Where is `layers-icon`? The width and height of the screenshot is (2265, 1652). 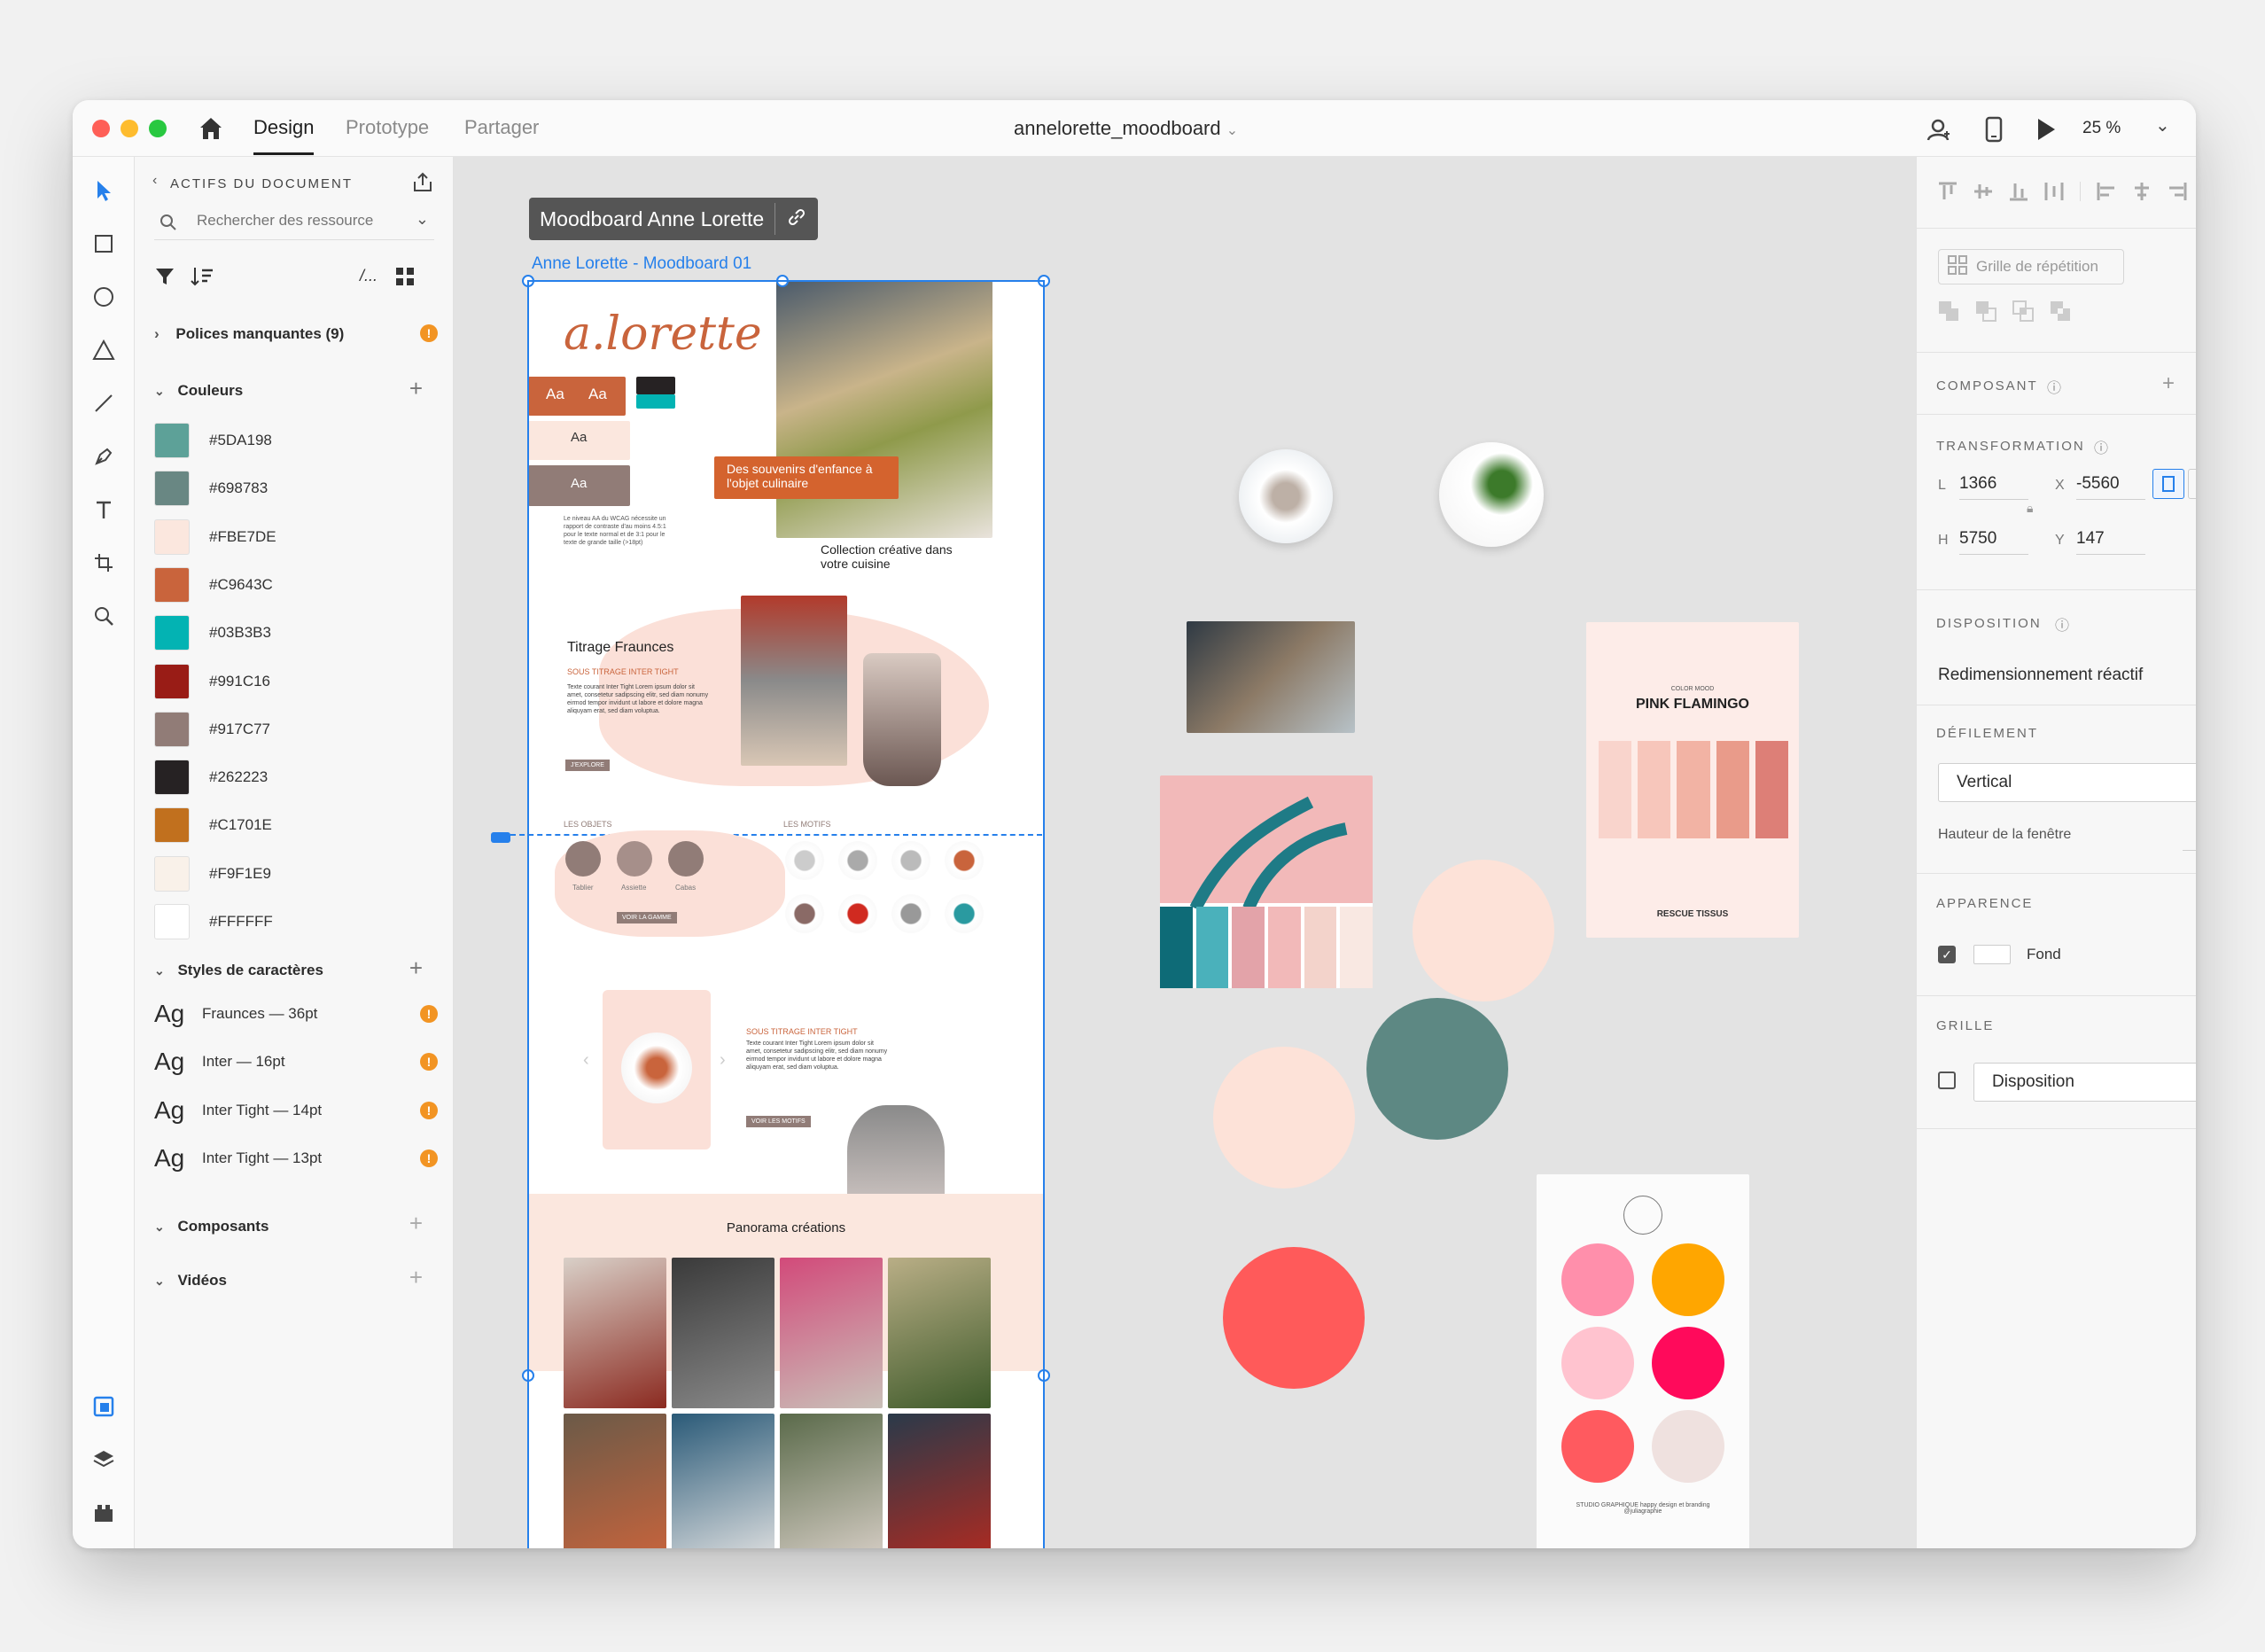 layers-icon is located at coordinates (104, 1460).